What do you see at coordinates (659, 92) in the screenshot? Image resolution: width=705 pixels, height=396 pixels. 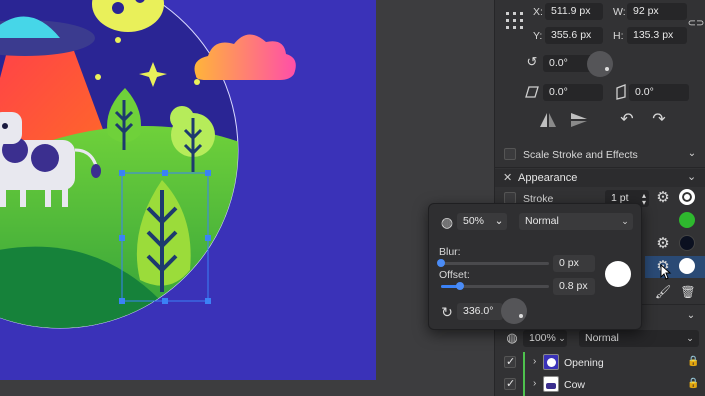 I see `skew-field: 0.0°` at bounding box center [659, 92].